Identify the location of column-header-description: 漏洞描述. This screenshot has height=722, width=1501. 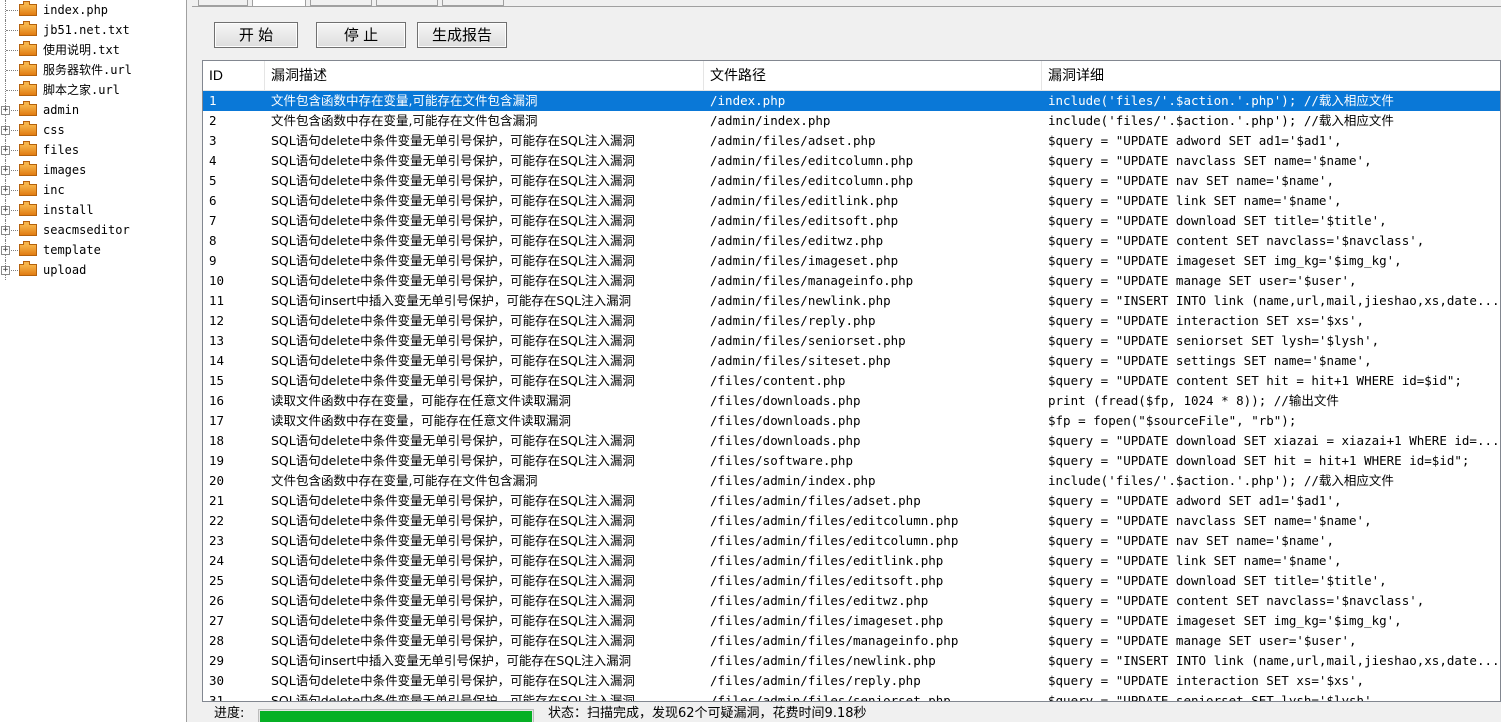
(484, 75).